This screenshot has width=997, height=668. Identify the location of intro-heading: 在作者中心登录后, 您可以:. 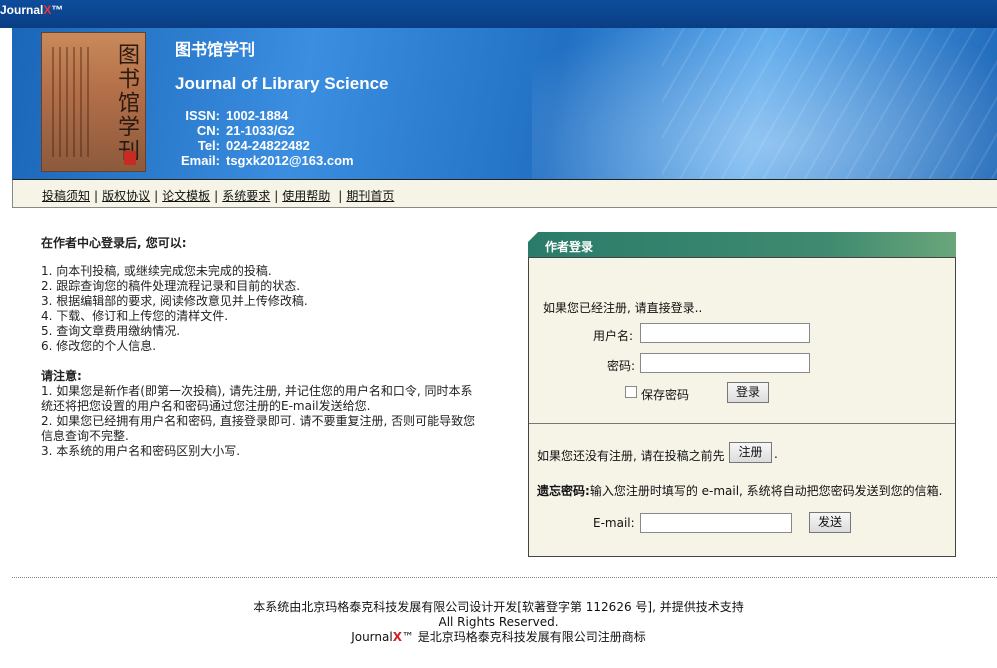
(114, 243).